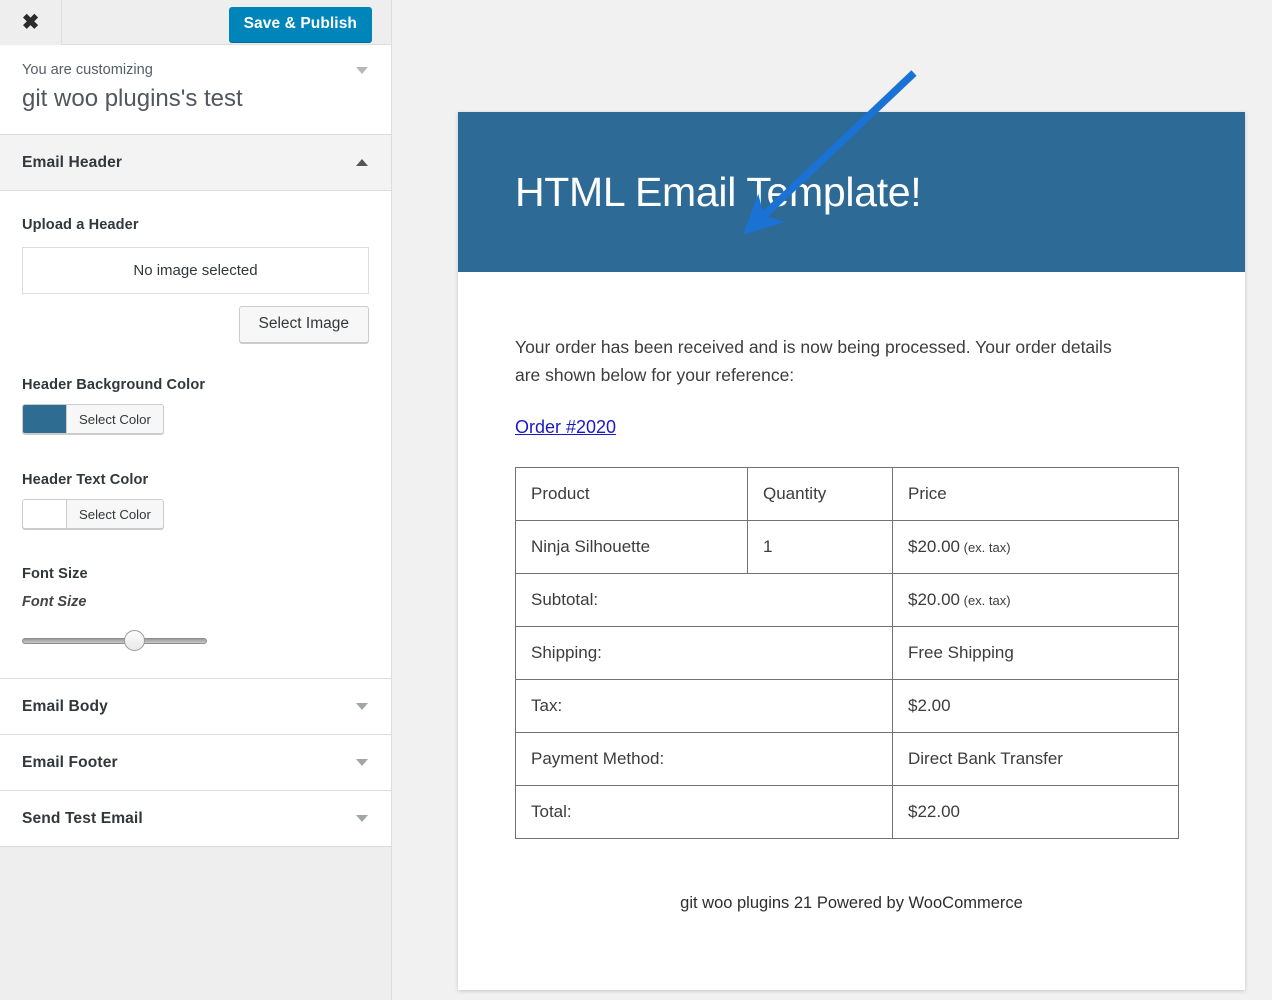 The image size is (1272, 1000). Describe the element at coordinates (72, 162) in the screenshot. I see `section-title: Email Header` at that location.